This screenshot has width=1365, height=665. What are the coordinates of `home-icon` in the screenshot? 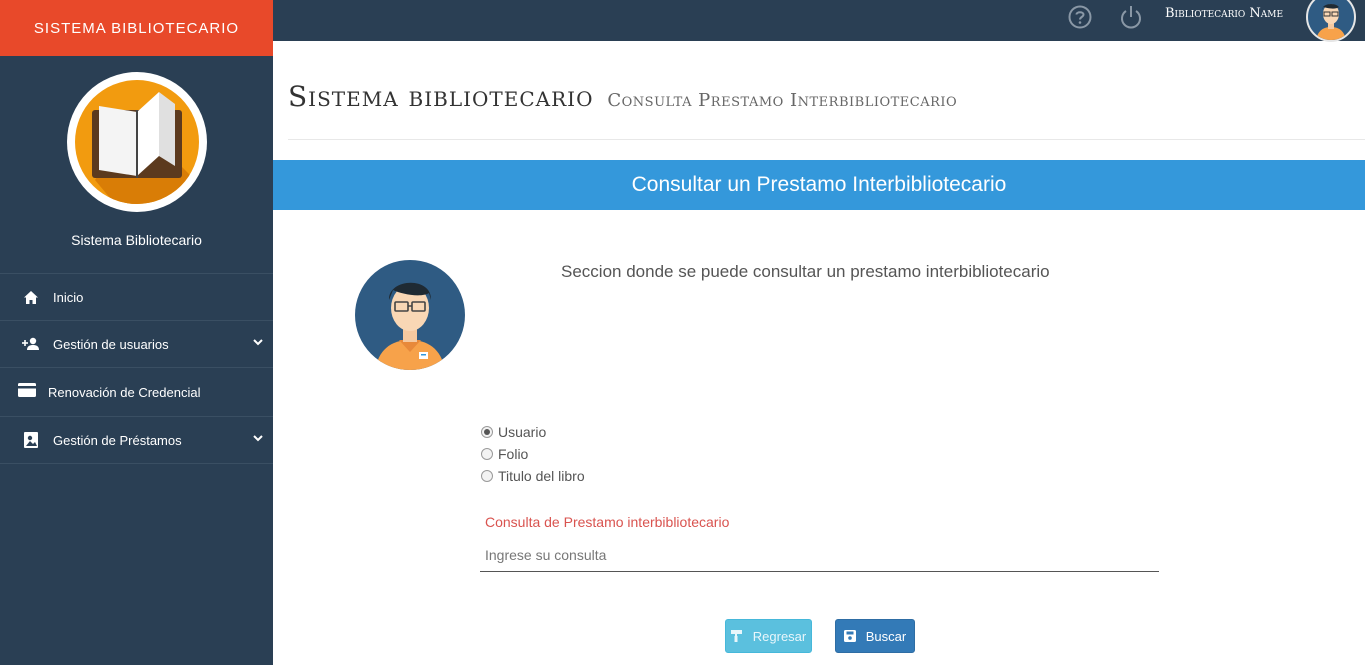 It's located at (31, 297).